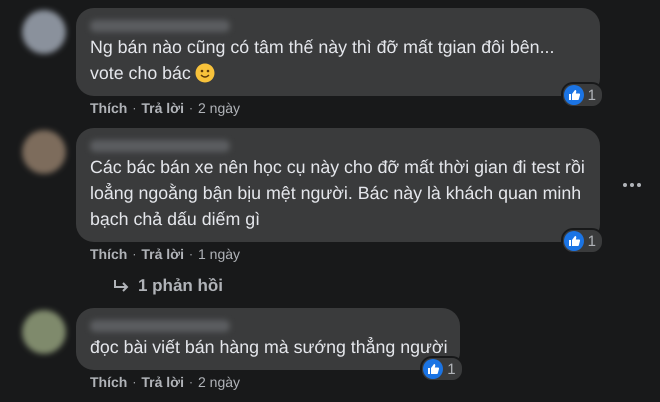  I want to click on view-replies-link: 1 phản hồi, so click(167, 286).